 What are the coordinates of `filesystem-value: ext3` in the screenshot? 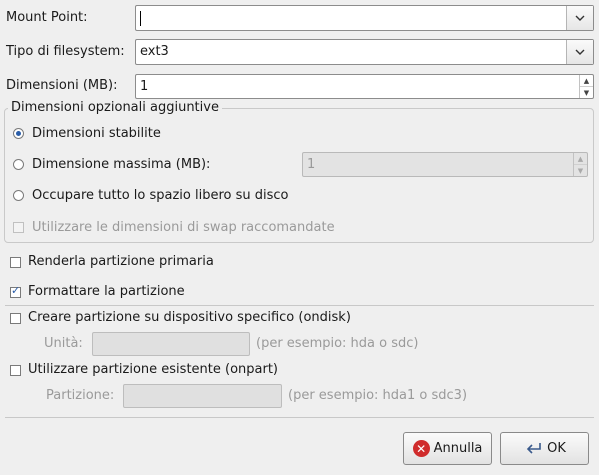 It's located at (154, 51).